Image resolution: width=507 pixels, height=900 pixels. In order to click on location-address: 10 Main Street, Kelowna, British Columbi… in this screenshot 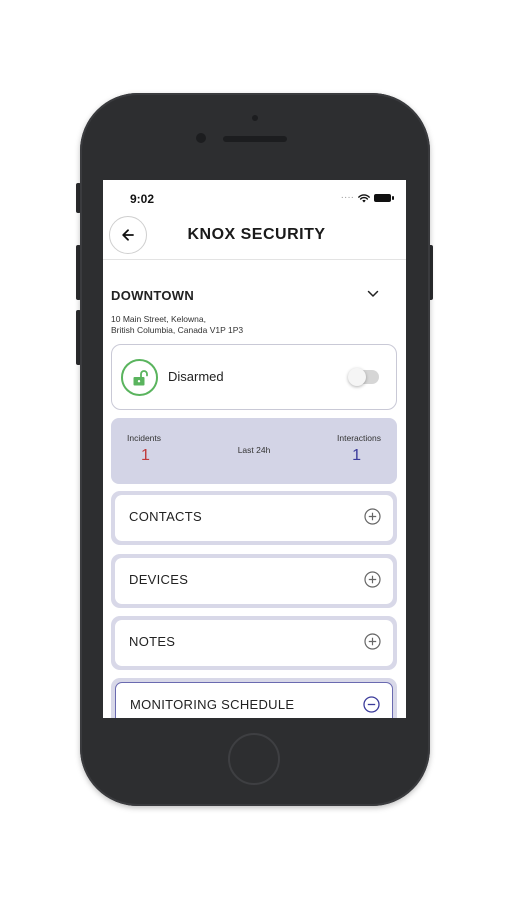, I will do `click(177, 325)`.